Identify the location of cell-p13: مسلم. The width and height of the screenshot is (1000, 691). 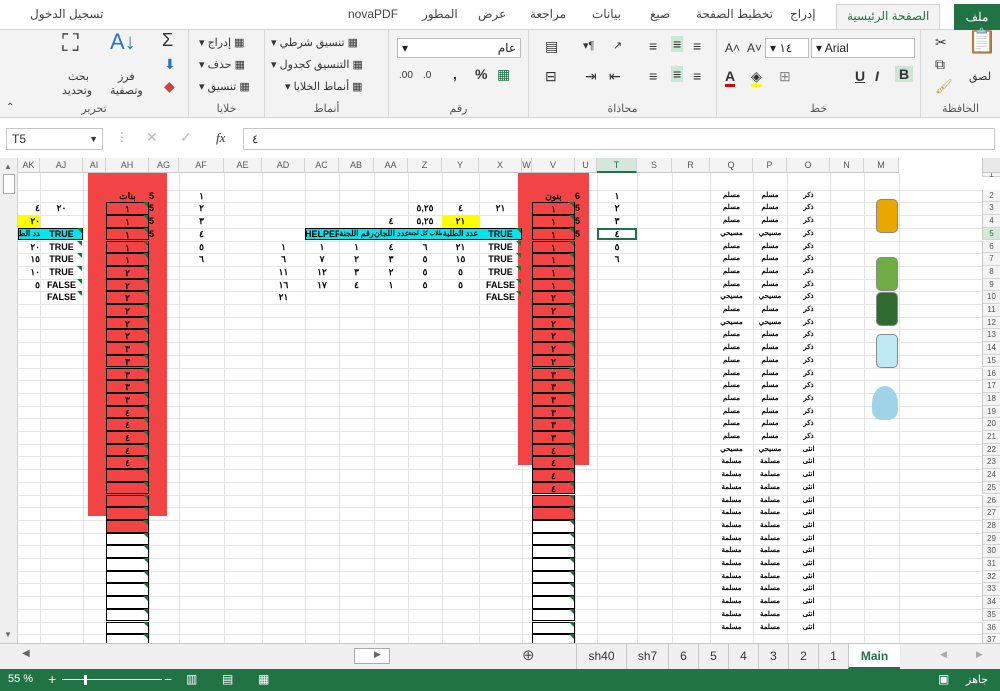
(770, 335).